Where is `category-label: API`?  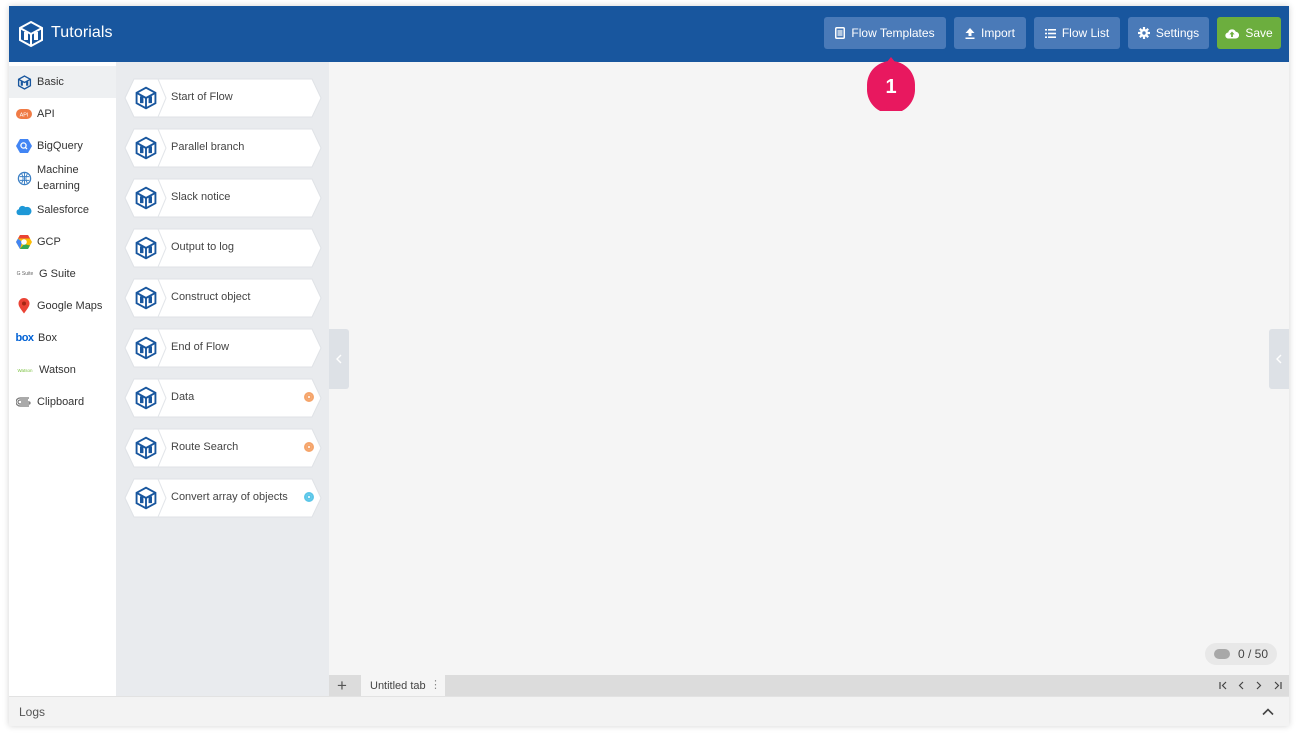
category-label: API is located at coordinates (46, 114).